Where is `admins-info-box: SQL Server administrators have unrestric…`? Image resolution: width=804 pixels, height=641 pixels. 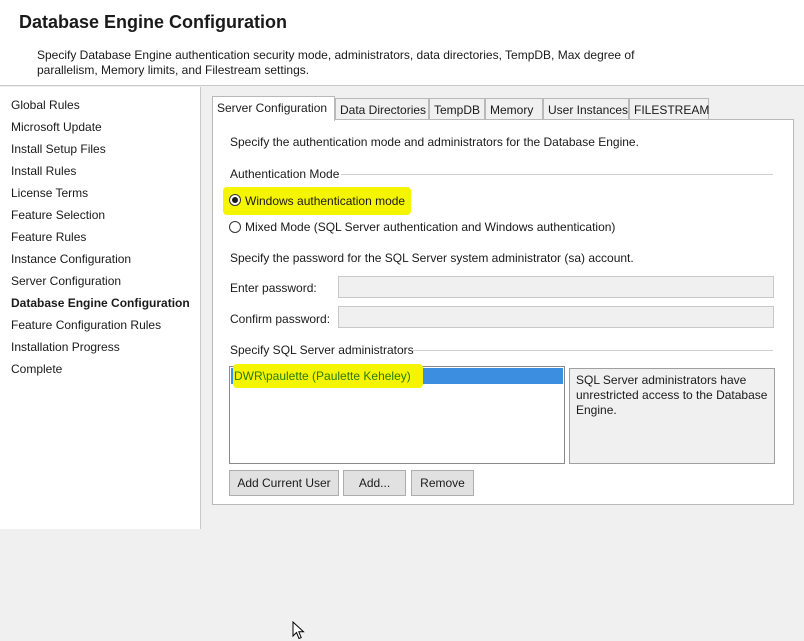
admins-info-box: SQL Server administrators have unrestric… is located at coordinates (672, 416).